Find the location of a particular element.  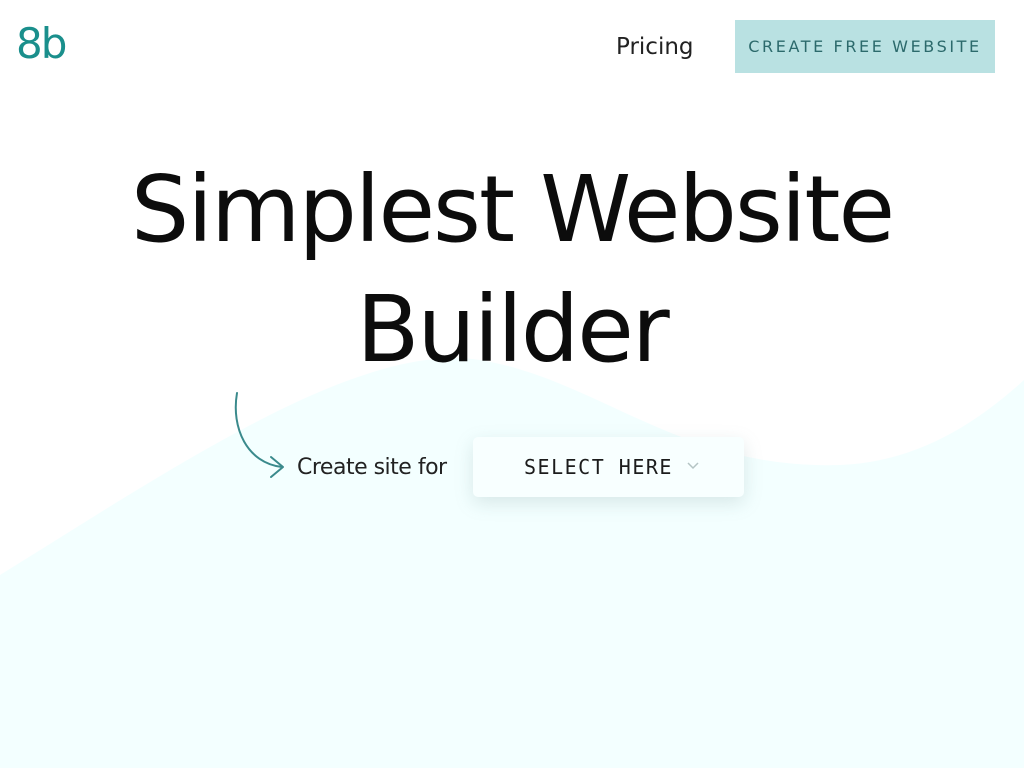

chevron-down-icon is located at coordinates (693, 466).